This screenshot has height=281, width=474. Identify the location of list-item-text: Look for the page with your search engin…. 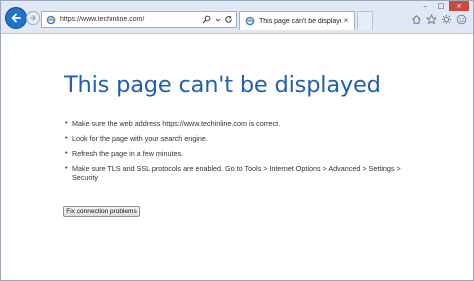
(140, 138).